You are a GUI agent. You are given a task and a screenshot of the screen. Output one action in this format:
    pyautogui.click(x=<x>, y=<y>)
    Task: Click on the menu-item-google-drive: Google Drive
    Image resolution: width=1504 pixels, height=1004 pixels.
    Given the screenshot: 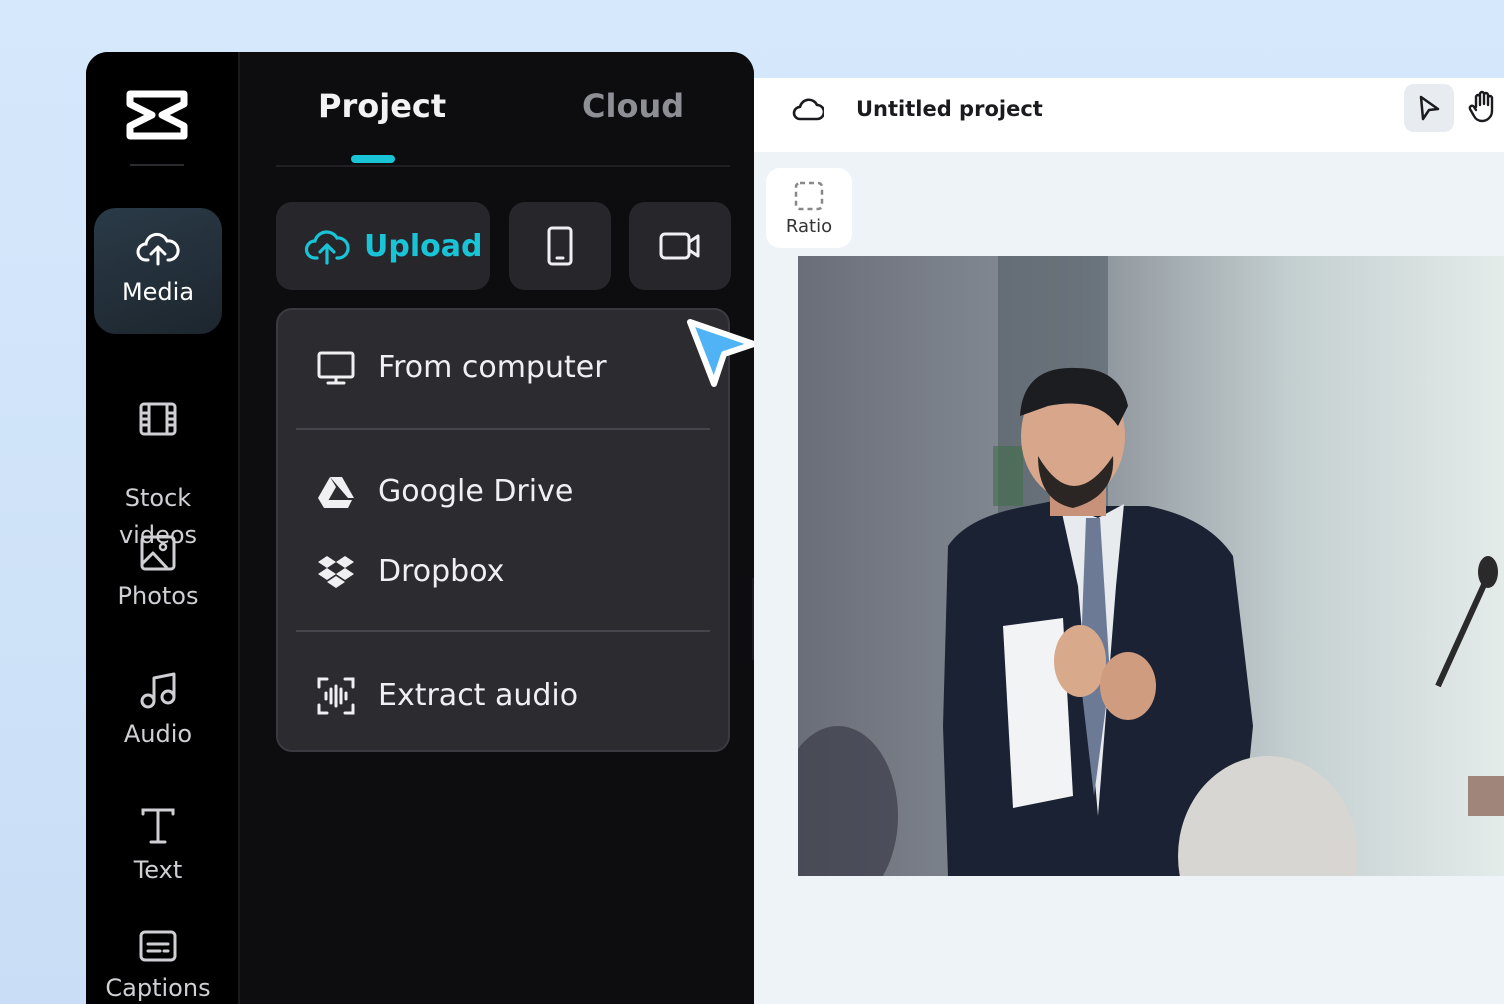 What is the action you would take?
    pyautogui.click(x=444, y=492)
    